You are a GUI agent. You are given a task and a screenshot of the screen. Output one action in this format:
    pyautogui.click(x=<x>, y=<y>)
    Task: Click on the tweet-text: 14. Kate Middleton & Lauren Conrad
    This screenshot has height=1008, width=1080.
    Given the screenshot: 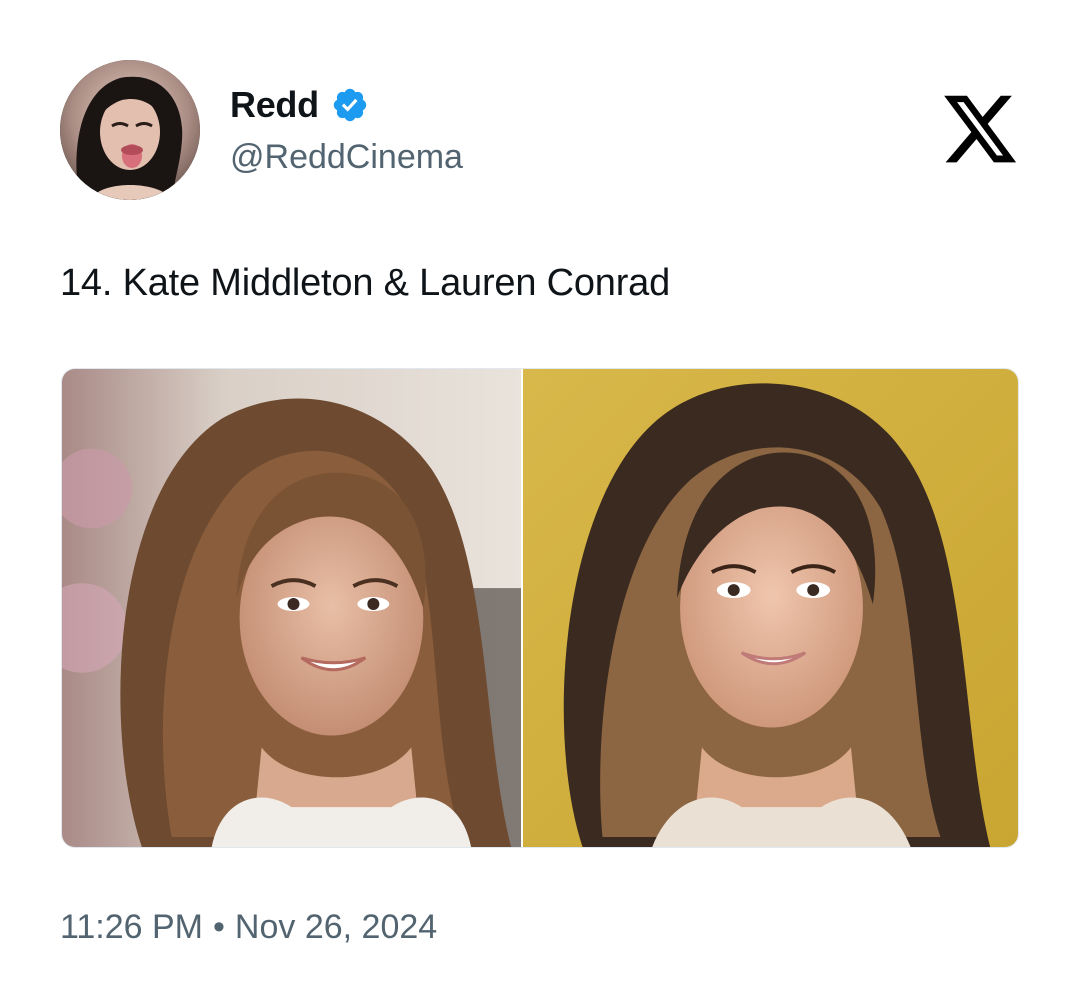 What is the action you would take?
    pyautogui.click(x=365, y=283)
    